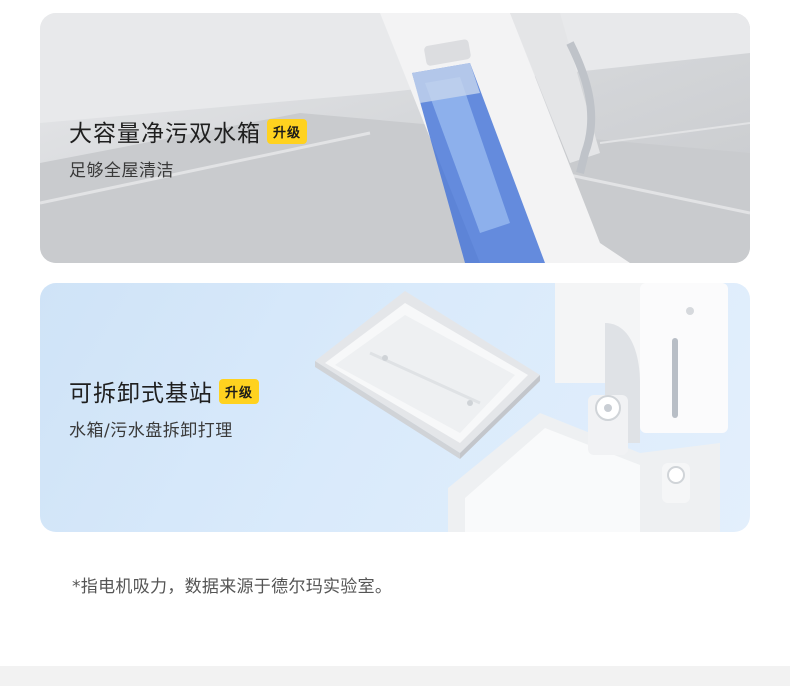 The width and height of the screenshot is (790, 686). I want to click on footnote: *指电机吸力，数据来源于德尔玛实验室。, so click(232, 587).